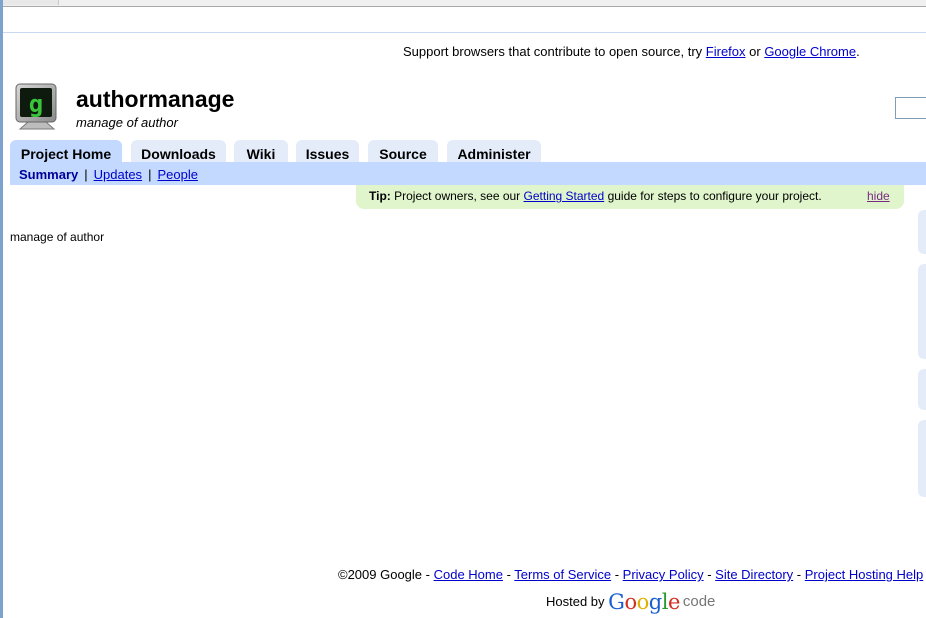  What do you see at coordinates (380, 574) in the screenshot?
I see `footer-copyright: ©2009 Google` at bounding box center [380, 574].